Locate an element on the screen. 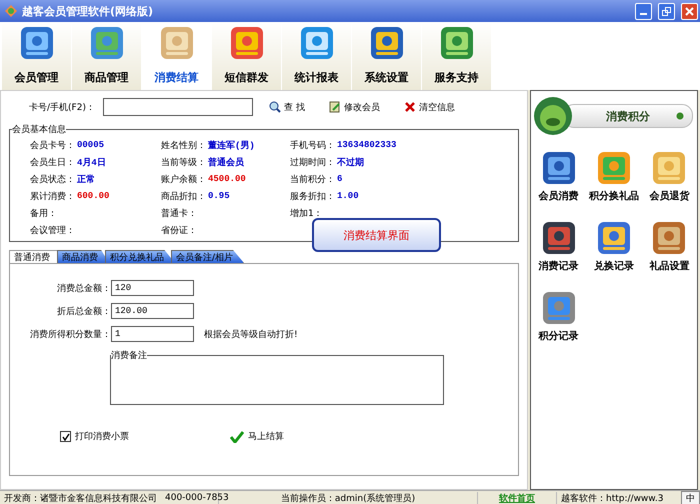 The image size is (700, 504). field-value: 不过期 is located at coordinates (350, 162).